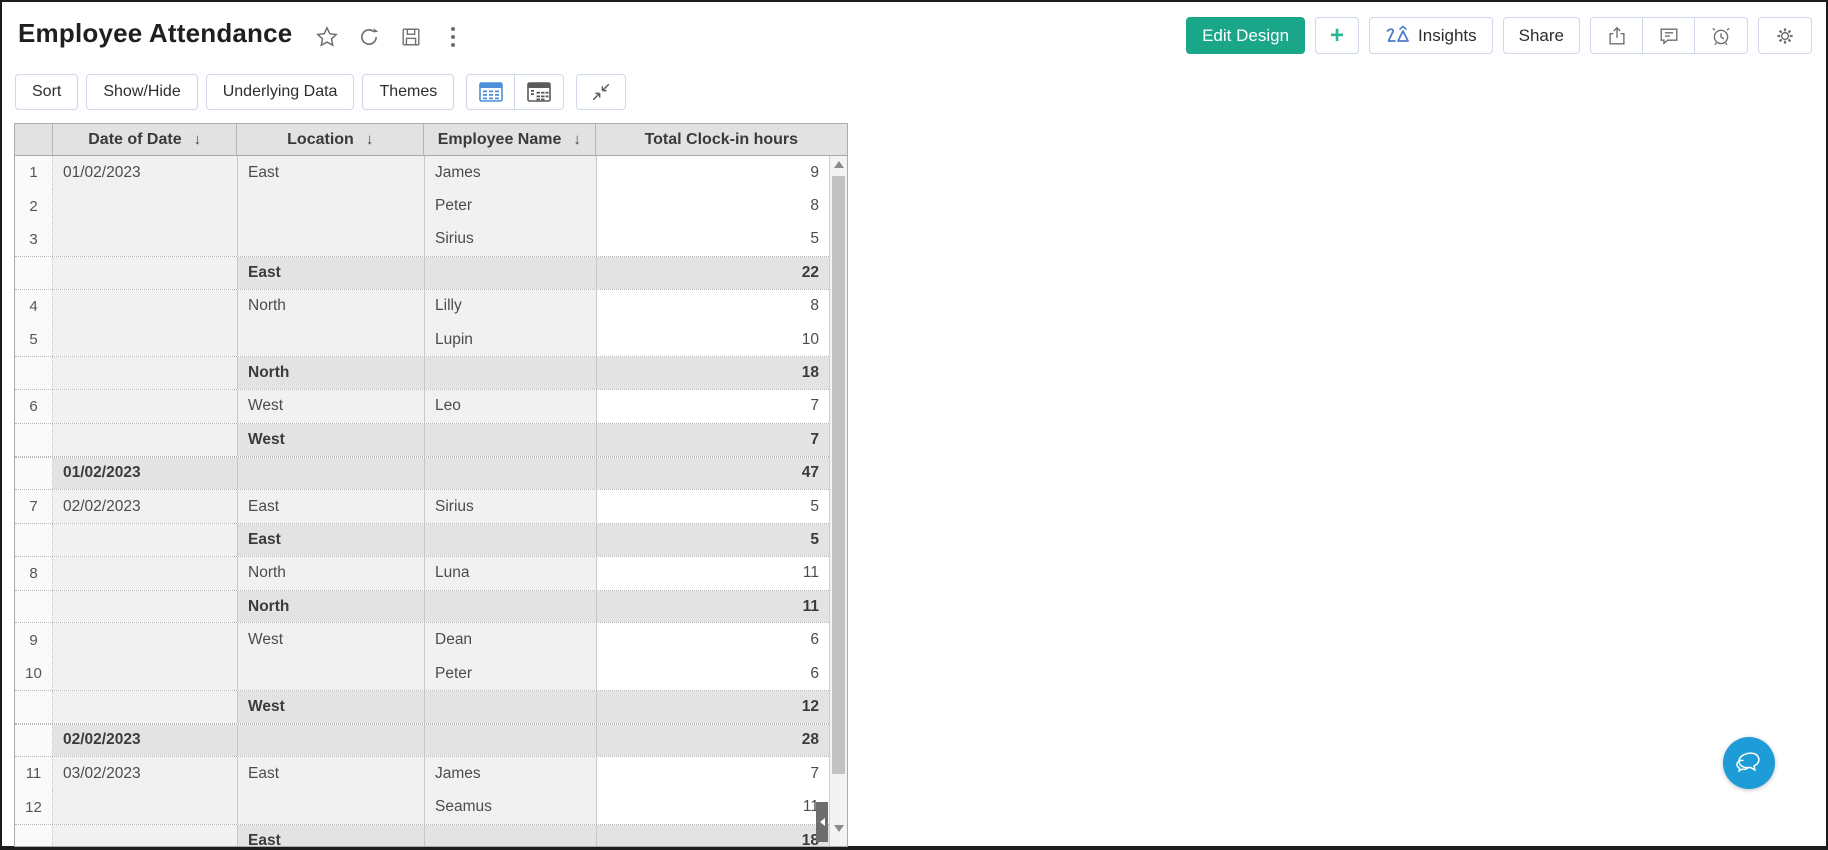 The height and width of the screenshot is (850, 1828). Describe the element at coordinates (539, 92) in the screenshot. I see `pivot-view-icon` at that location.